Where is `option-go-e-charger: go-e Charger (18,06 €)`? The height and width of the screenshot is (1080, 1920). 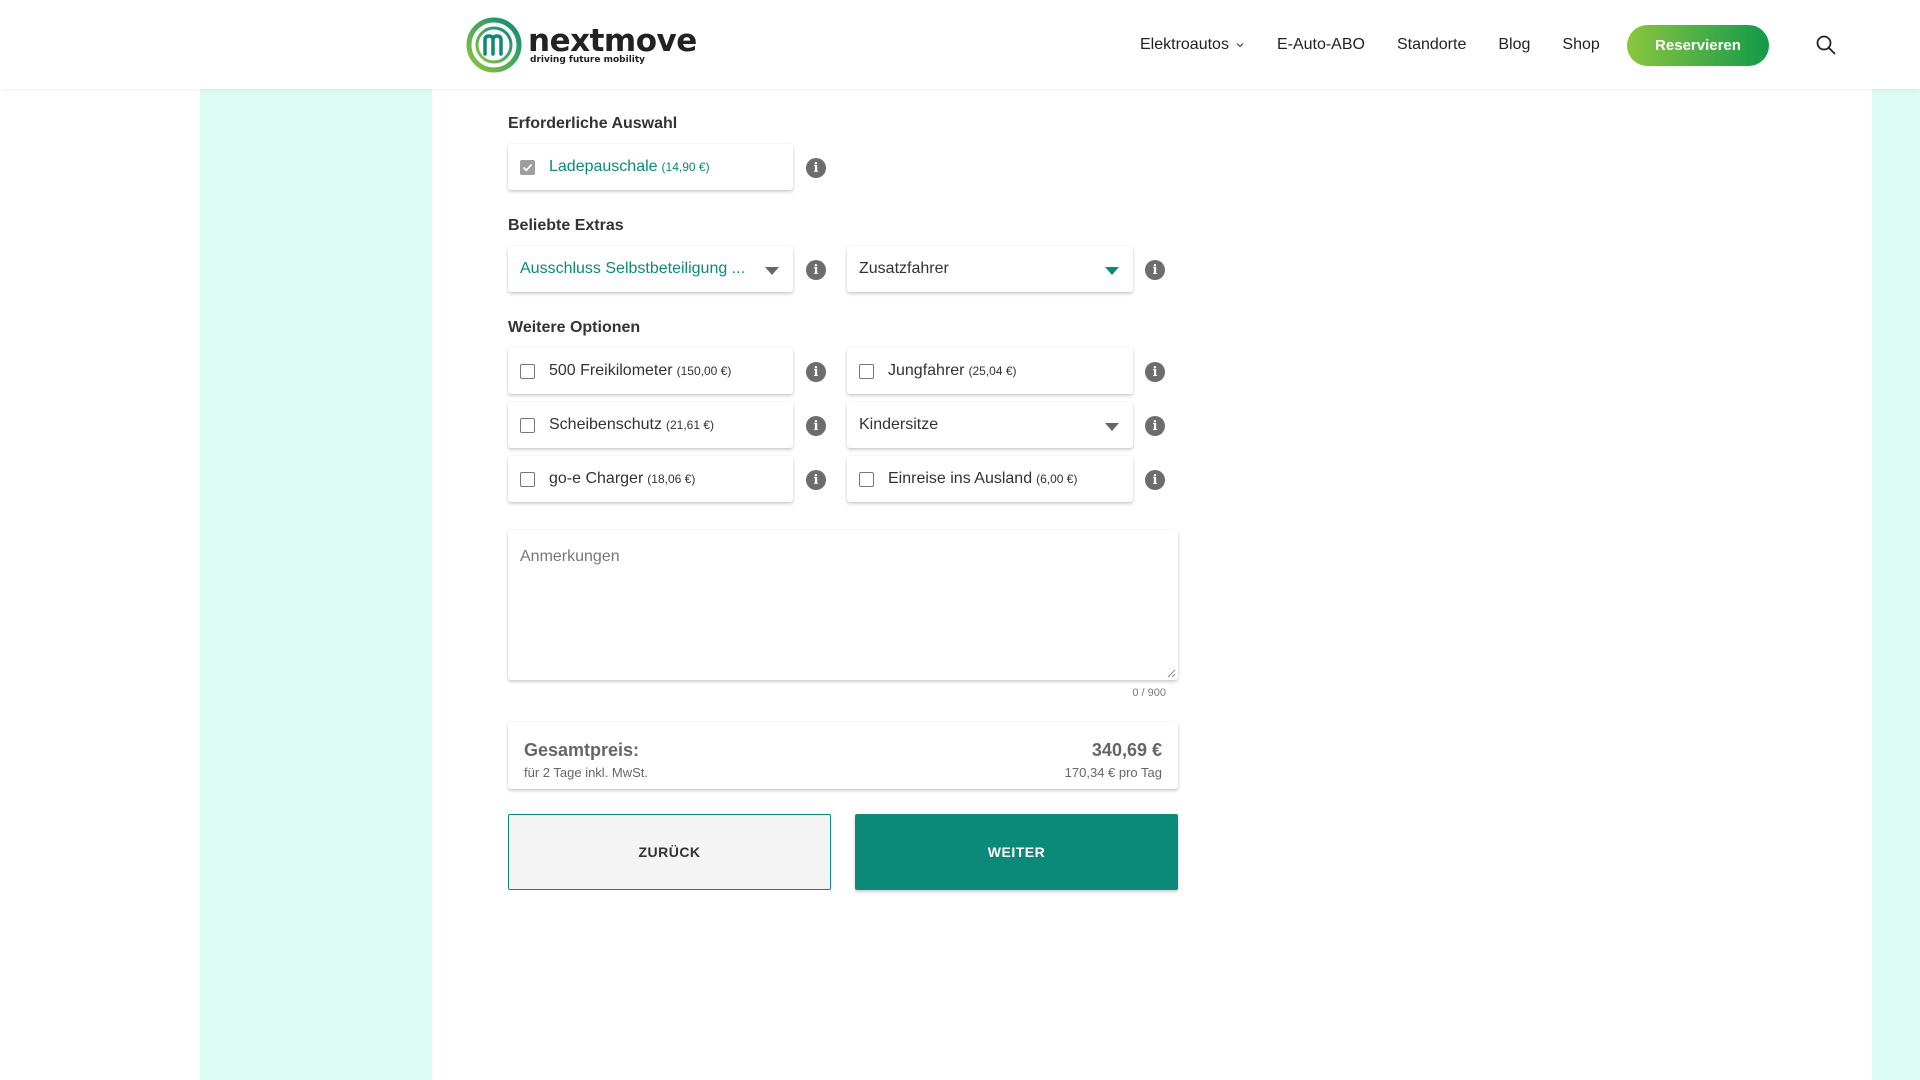
option-go-e-charger: go-e Charger (18,06 €) is located at coordinates (650, 479).